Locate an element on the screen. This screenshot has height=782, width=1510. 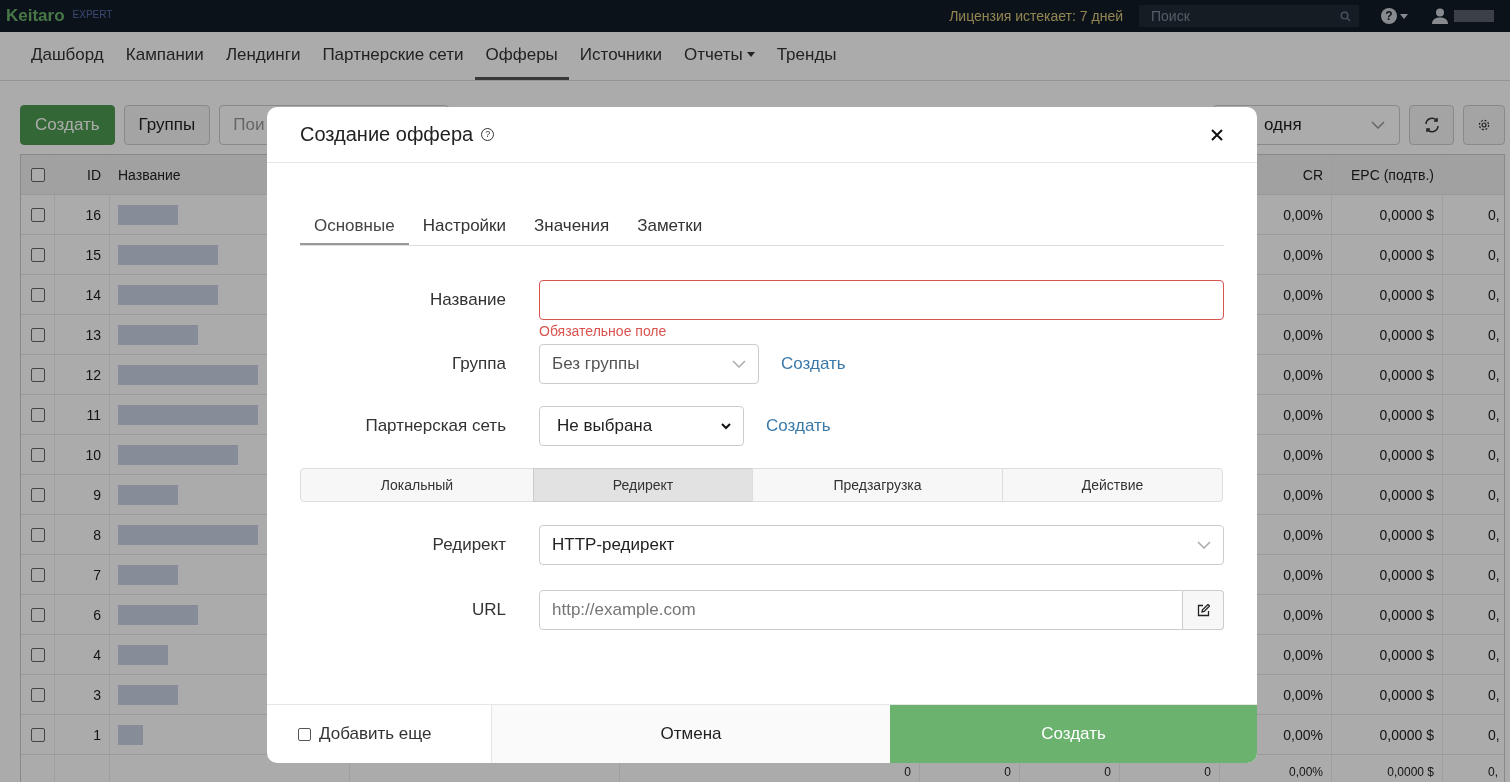
dialog-tab: Значения is located at coordinates (572, 226).